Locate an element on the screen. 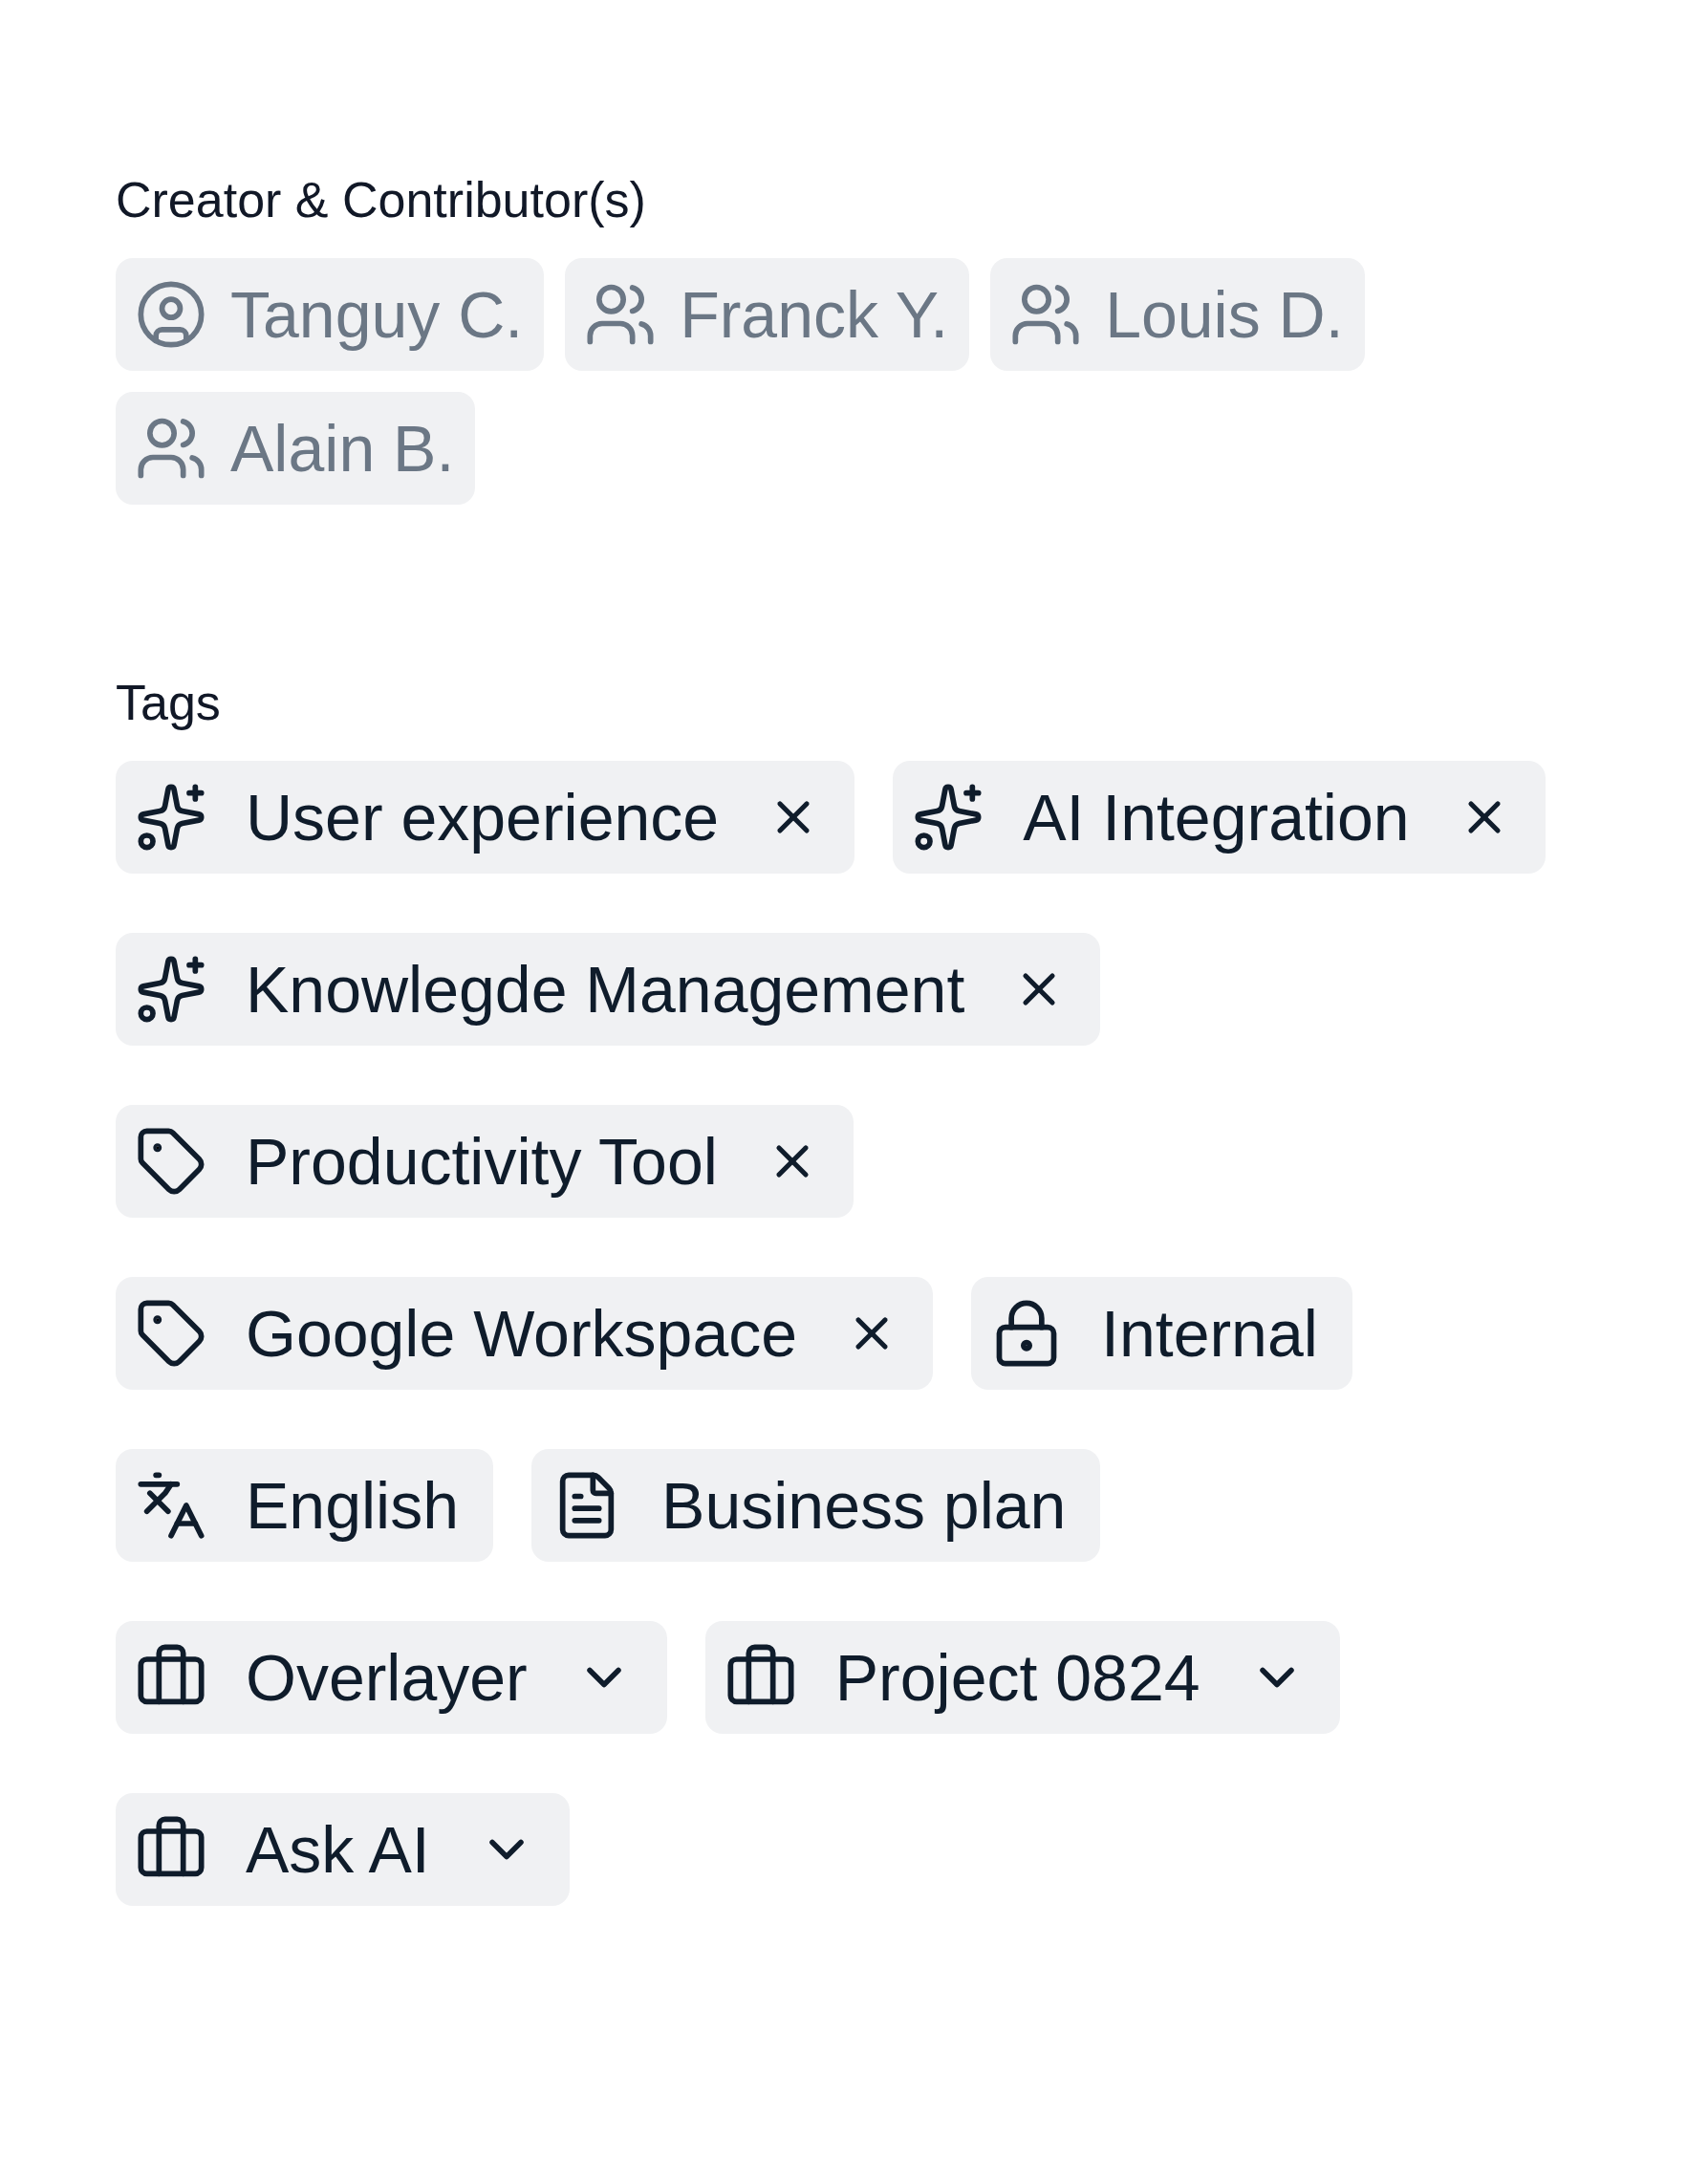 This screenshot has width=1687, height=2184. contributor-chip: Tanguy C. is located at coordinates (330, 314).